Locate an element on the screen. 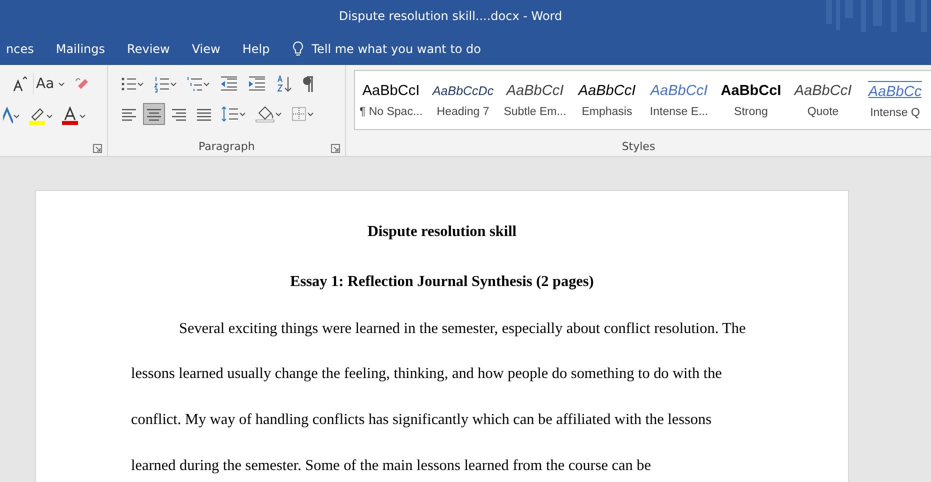  shading-icon is located at coordinates (265, 114).